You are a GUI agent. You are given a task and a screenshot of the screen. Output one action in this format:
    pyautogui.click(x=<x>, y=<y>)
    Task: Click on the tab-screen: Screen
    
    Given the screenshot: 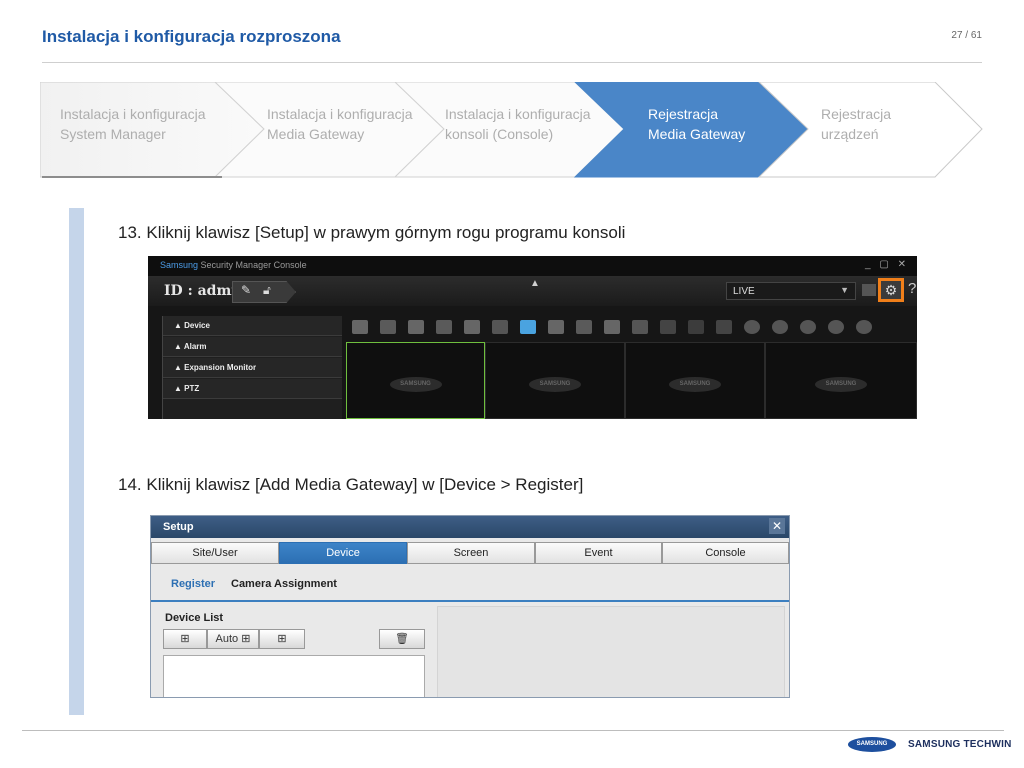 What is the action you would take?
    pyautogui.click(x=471, y=553)
    